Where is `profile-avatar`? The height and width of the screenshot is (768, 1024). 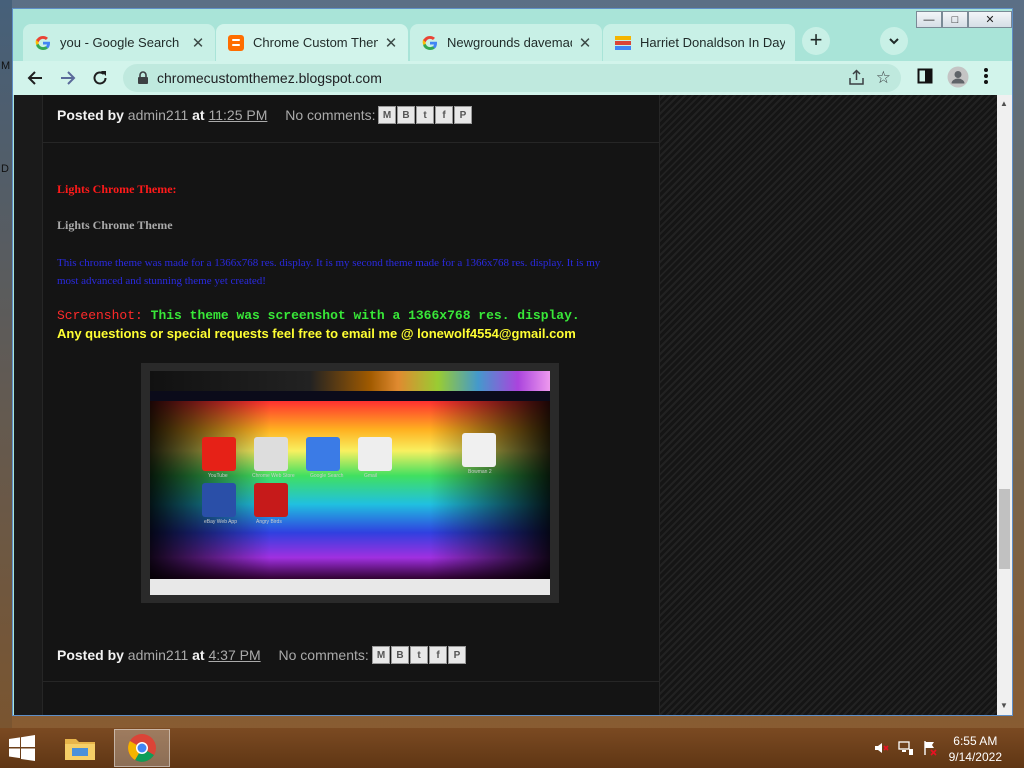 profile-avatar is located at coordinates (958, 79).